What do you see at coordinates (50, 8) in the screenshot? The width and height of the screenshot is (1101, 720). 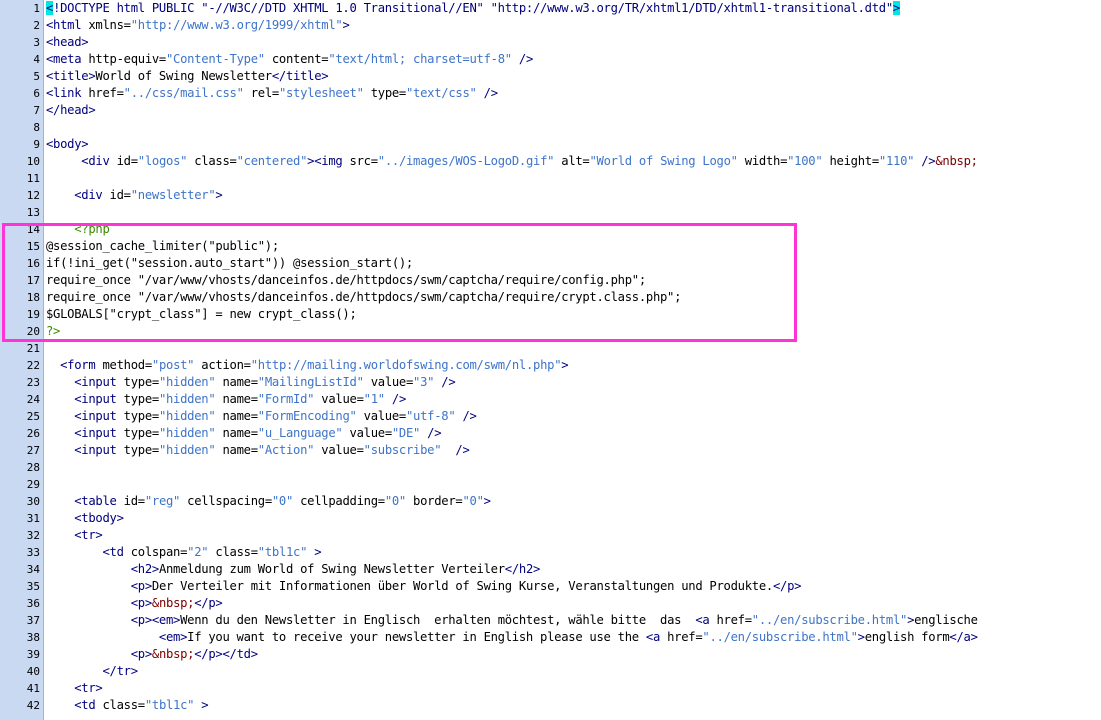 I see `code-token: <` at bounding box center [50, 8].